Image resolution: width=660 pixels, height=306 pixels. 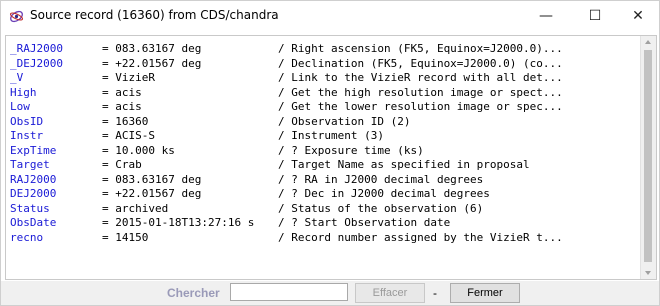 What do you see at coordinates (26, 238) in the screenshot?
I see `field-name: recno` at bounding box center [26, 238].